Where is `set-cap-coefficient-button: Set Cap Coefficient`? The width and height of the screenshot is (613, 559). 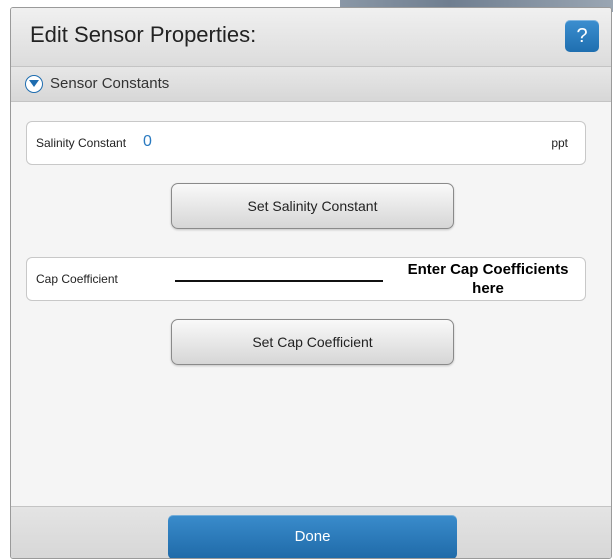 set-cap-coefficient-button: Set Cap Coefficient is located at coordinates (312, 342).